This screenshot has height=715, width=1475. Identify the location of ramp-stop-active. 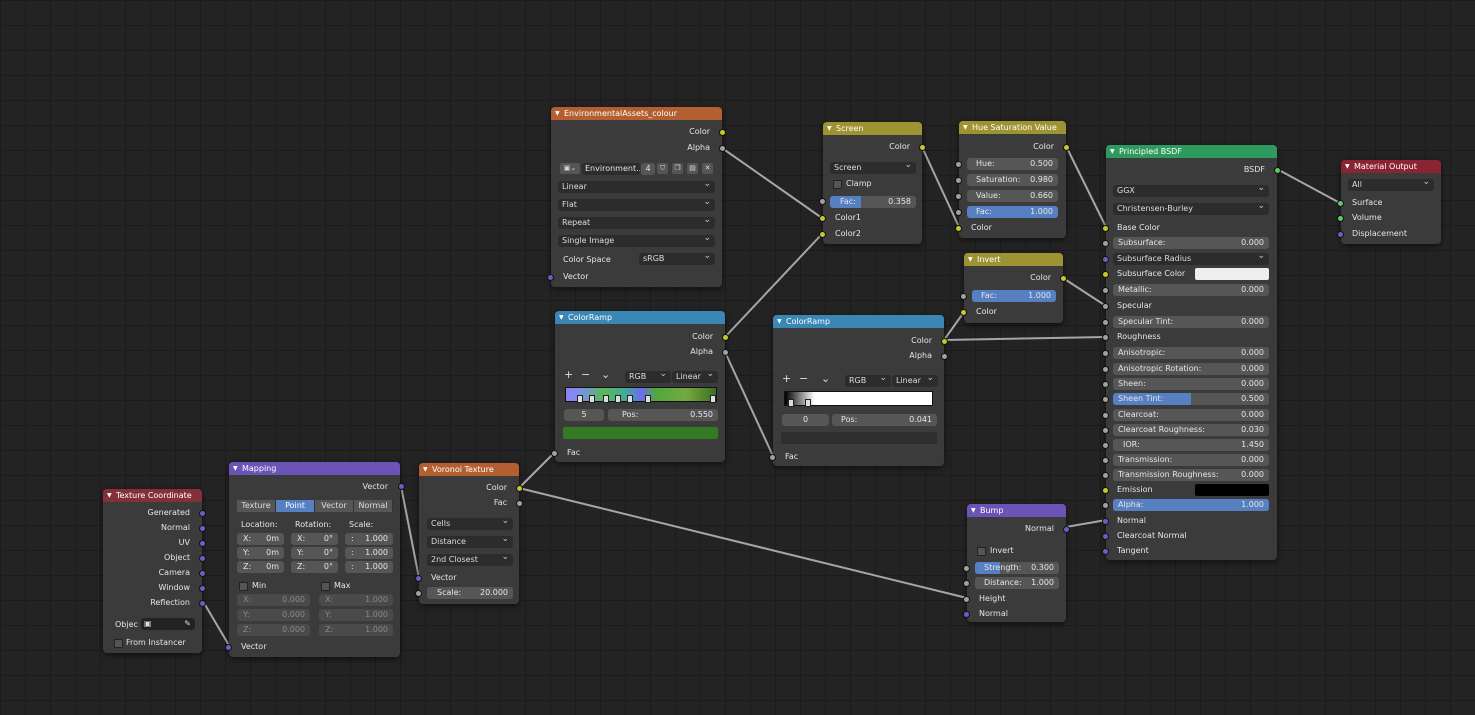
(648, 399).